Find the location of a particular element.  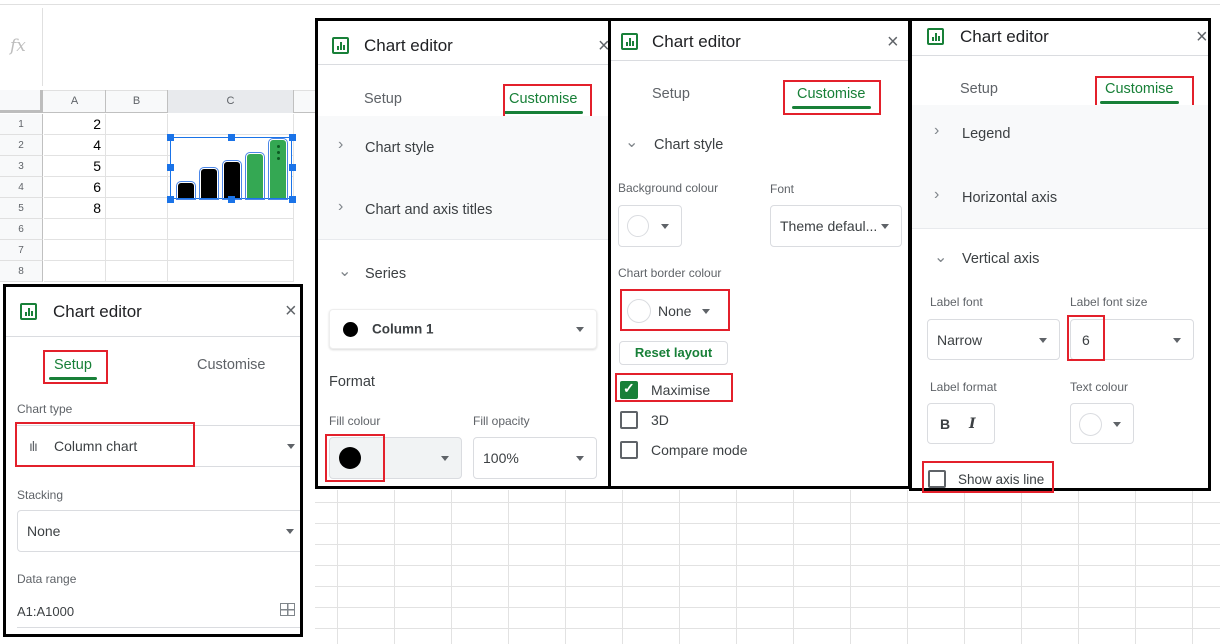

compare-mode-label: Compare mode is located at coordinates (699, 450).